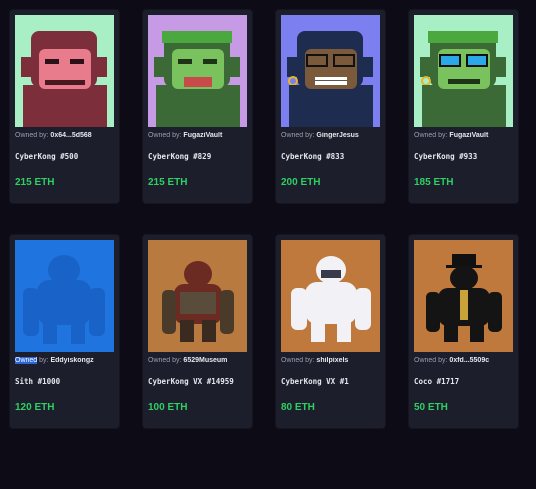 This screenshot has width=536, height=489. I want to click on nft-title: Coco #1717, so click(465, 381).